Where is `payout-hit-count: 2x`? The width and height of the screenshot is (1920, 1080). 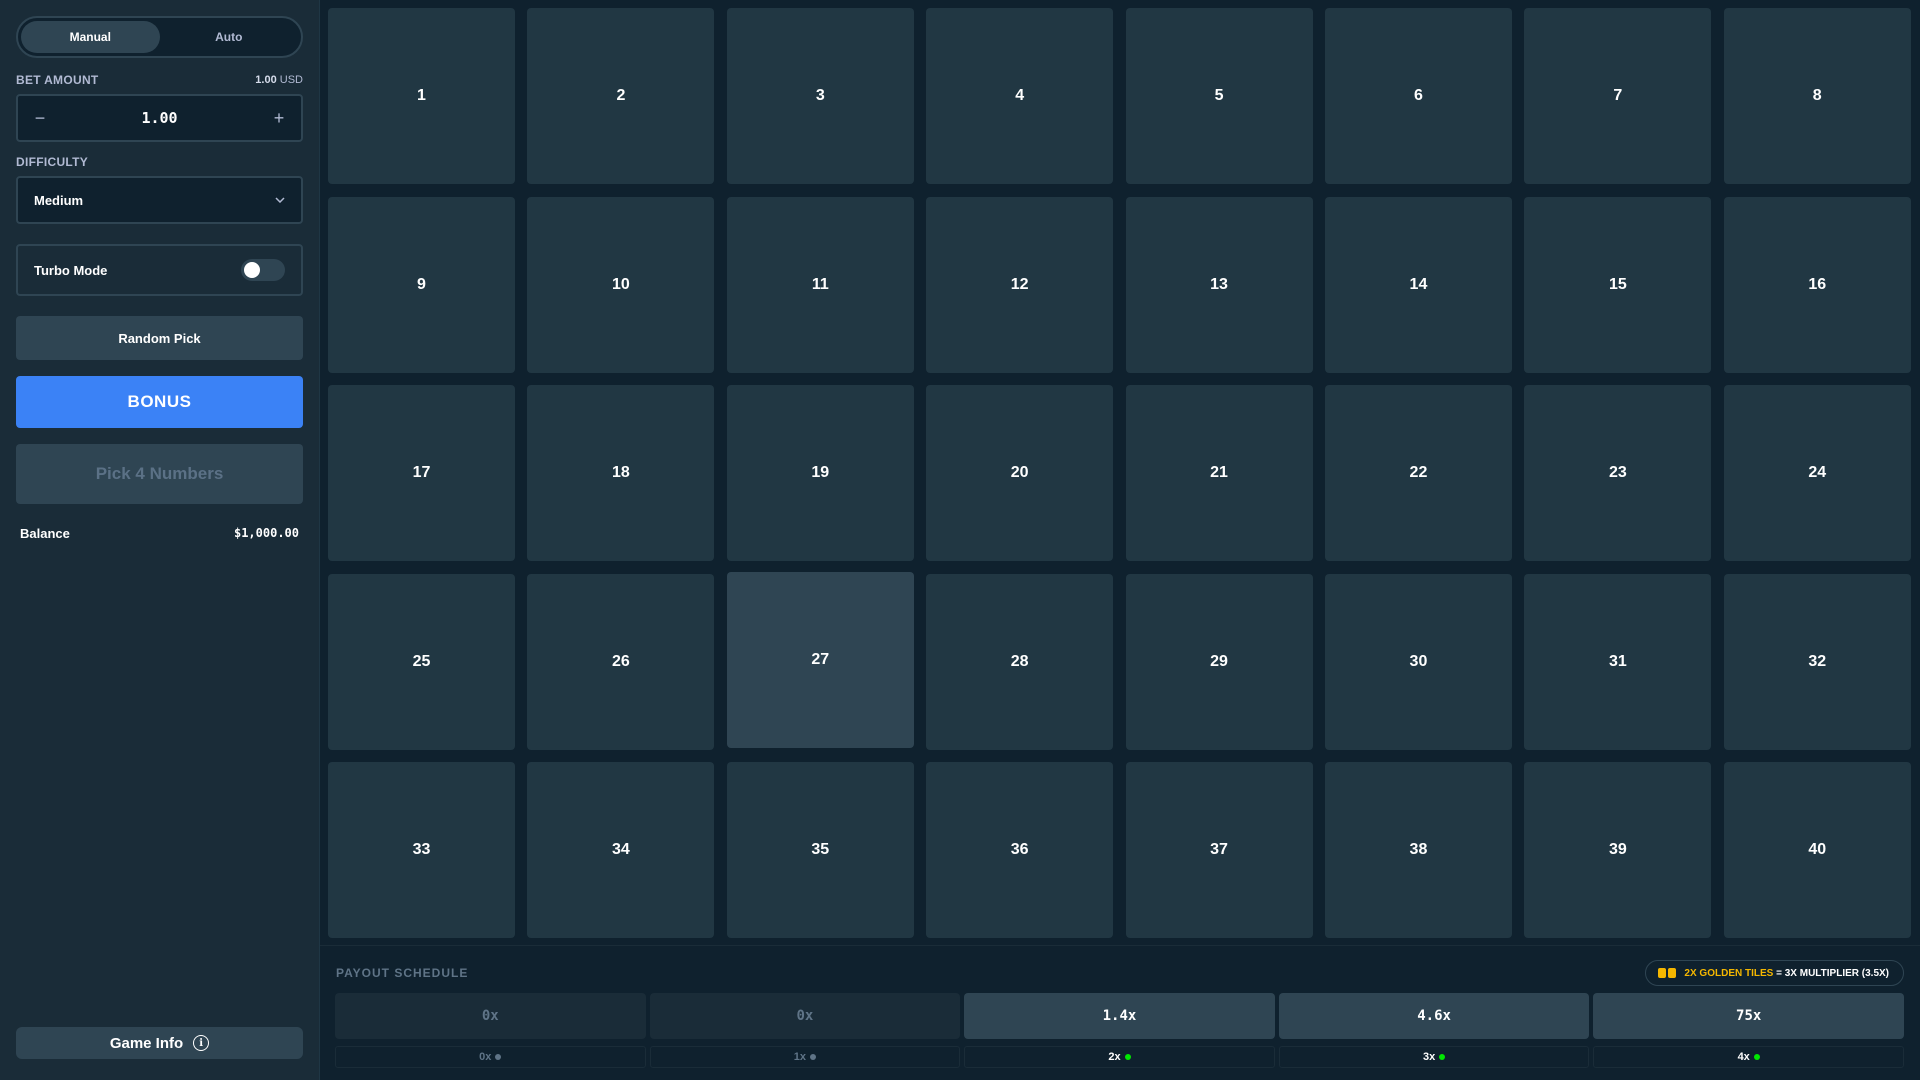
payout-hit-count: 2x is located at coordinates (1119, 1057).